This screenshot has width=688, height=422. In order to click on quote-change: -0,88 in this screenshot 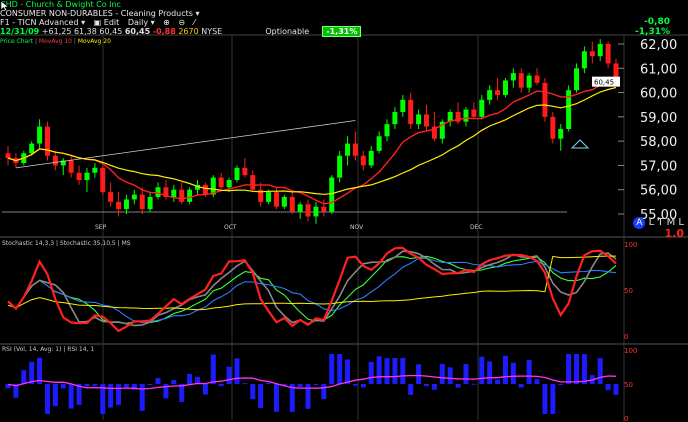, I will do `click(164, 31)`.